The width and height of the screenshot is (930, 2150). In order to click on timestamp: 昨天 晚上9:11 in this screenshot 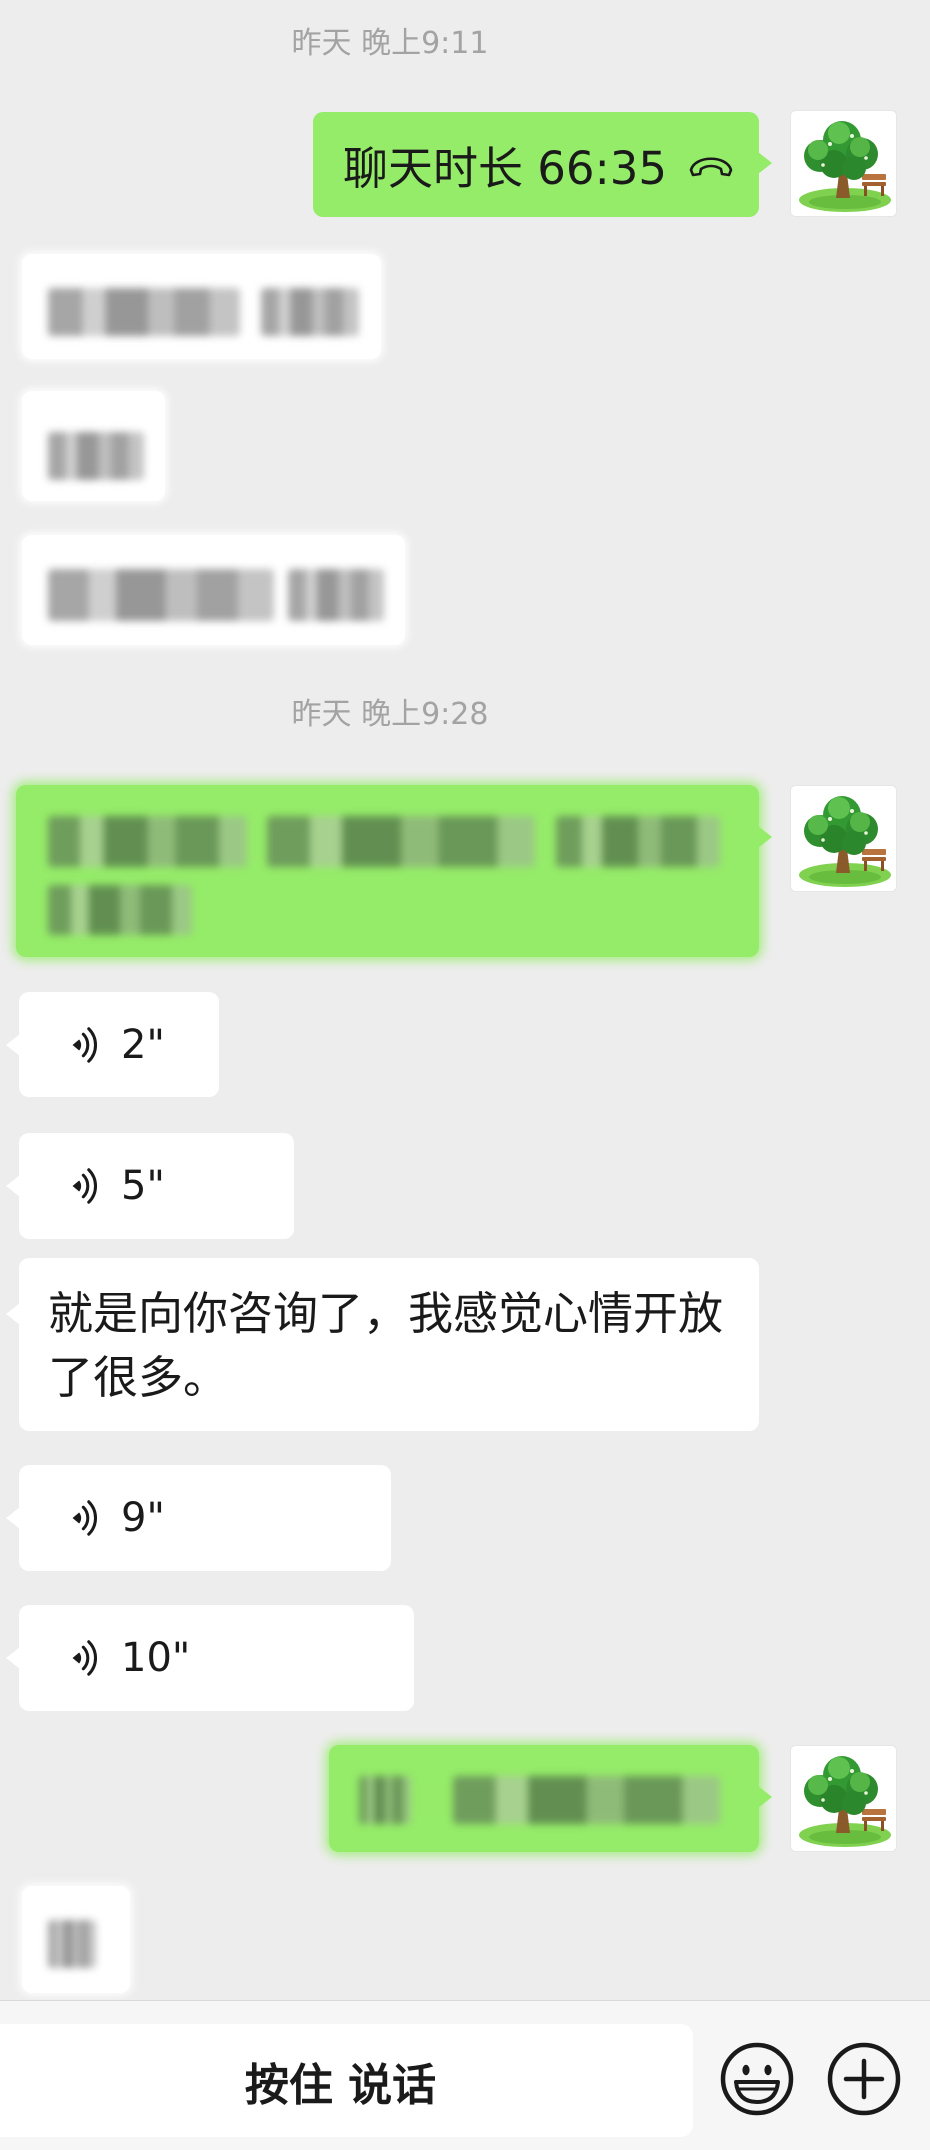, I will do `click(390, 43)`.